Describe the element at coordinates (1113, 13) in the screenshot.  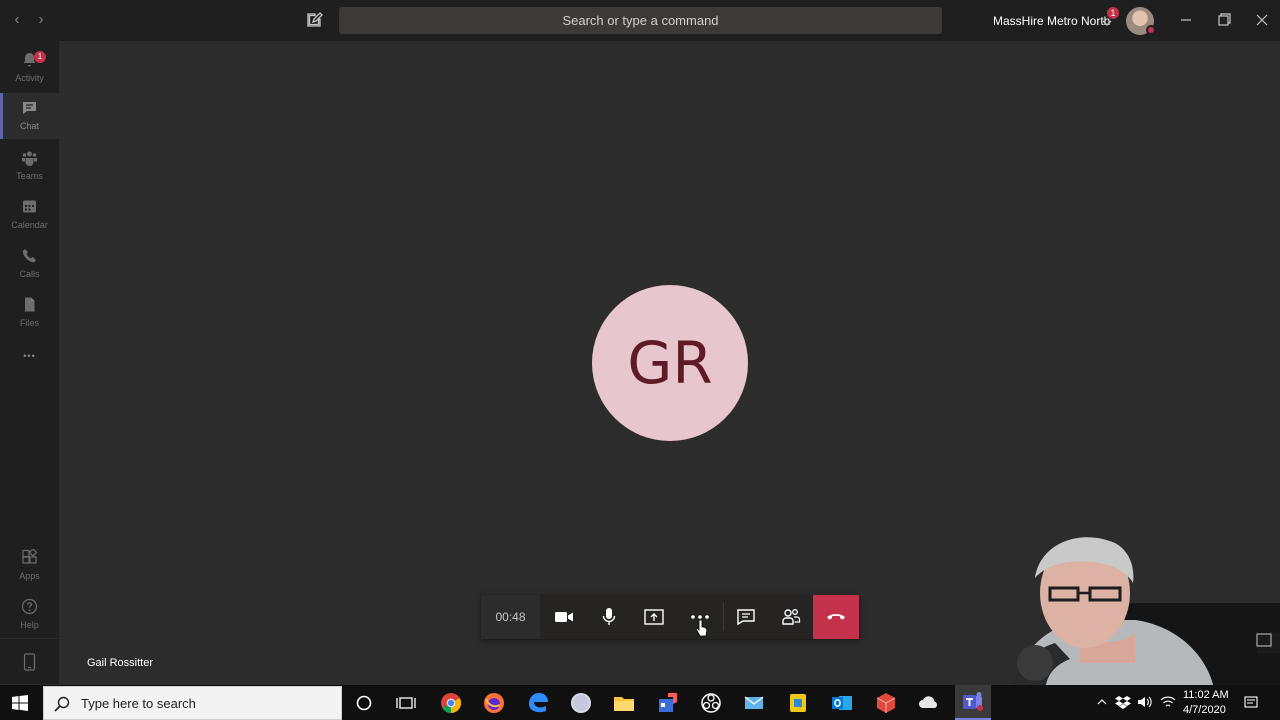
I see `org-notification-badge: 1` at that location.